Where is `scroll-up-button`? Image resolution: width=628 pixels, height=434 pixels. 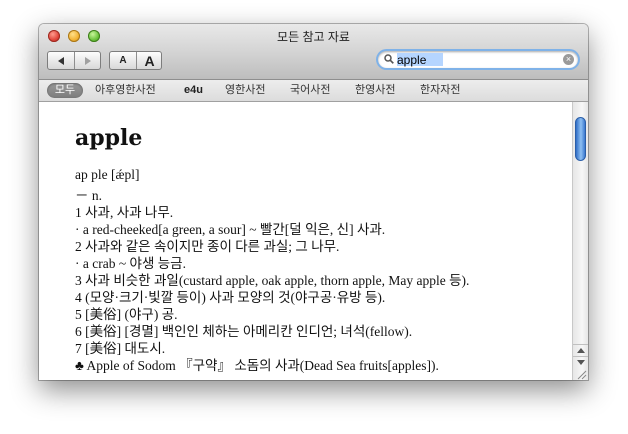
scroll-up-button is located at coordinates (580, 350).